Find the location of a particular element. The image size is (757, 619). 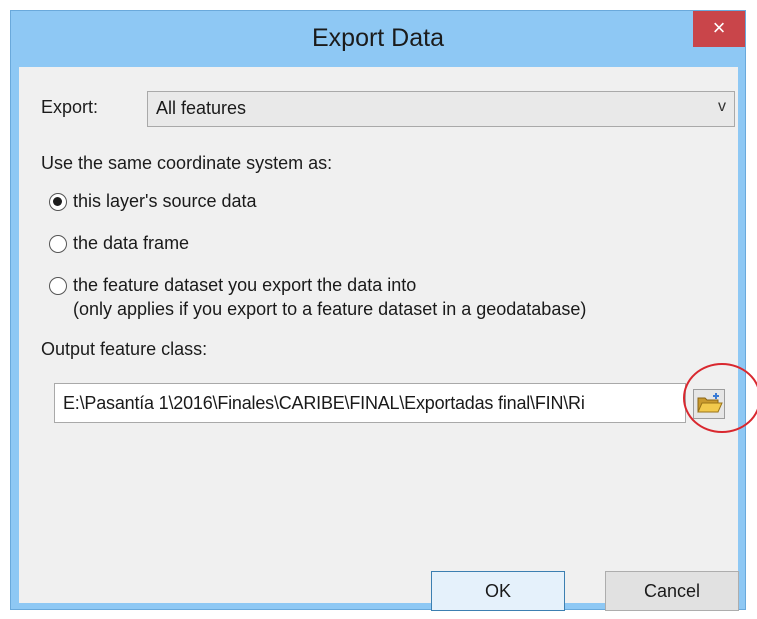

title-bar: Export Data × is located at coordinates (378, 39).